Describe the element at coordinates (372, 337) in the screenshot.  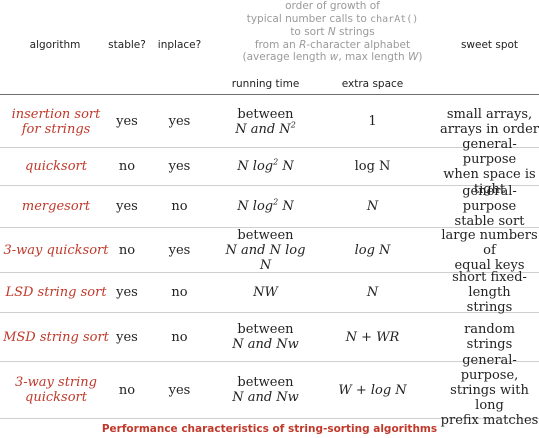
I see `extra-space-value: N + WR` at that location.